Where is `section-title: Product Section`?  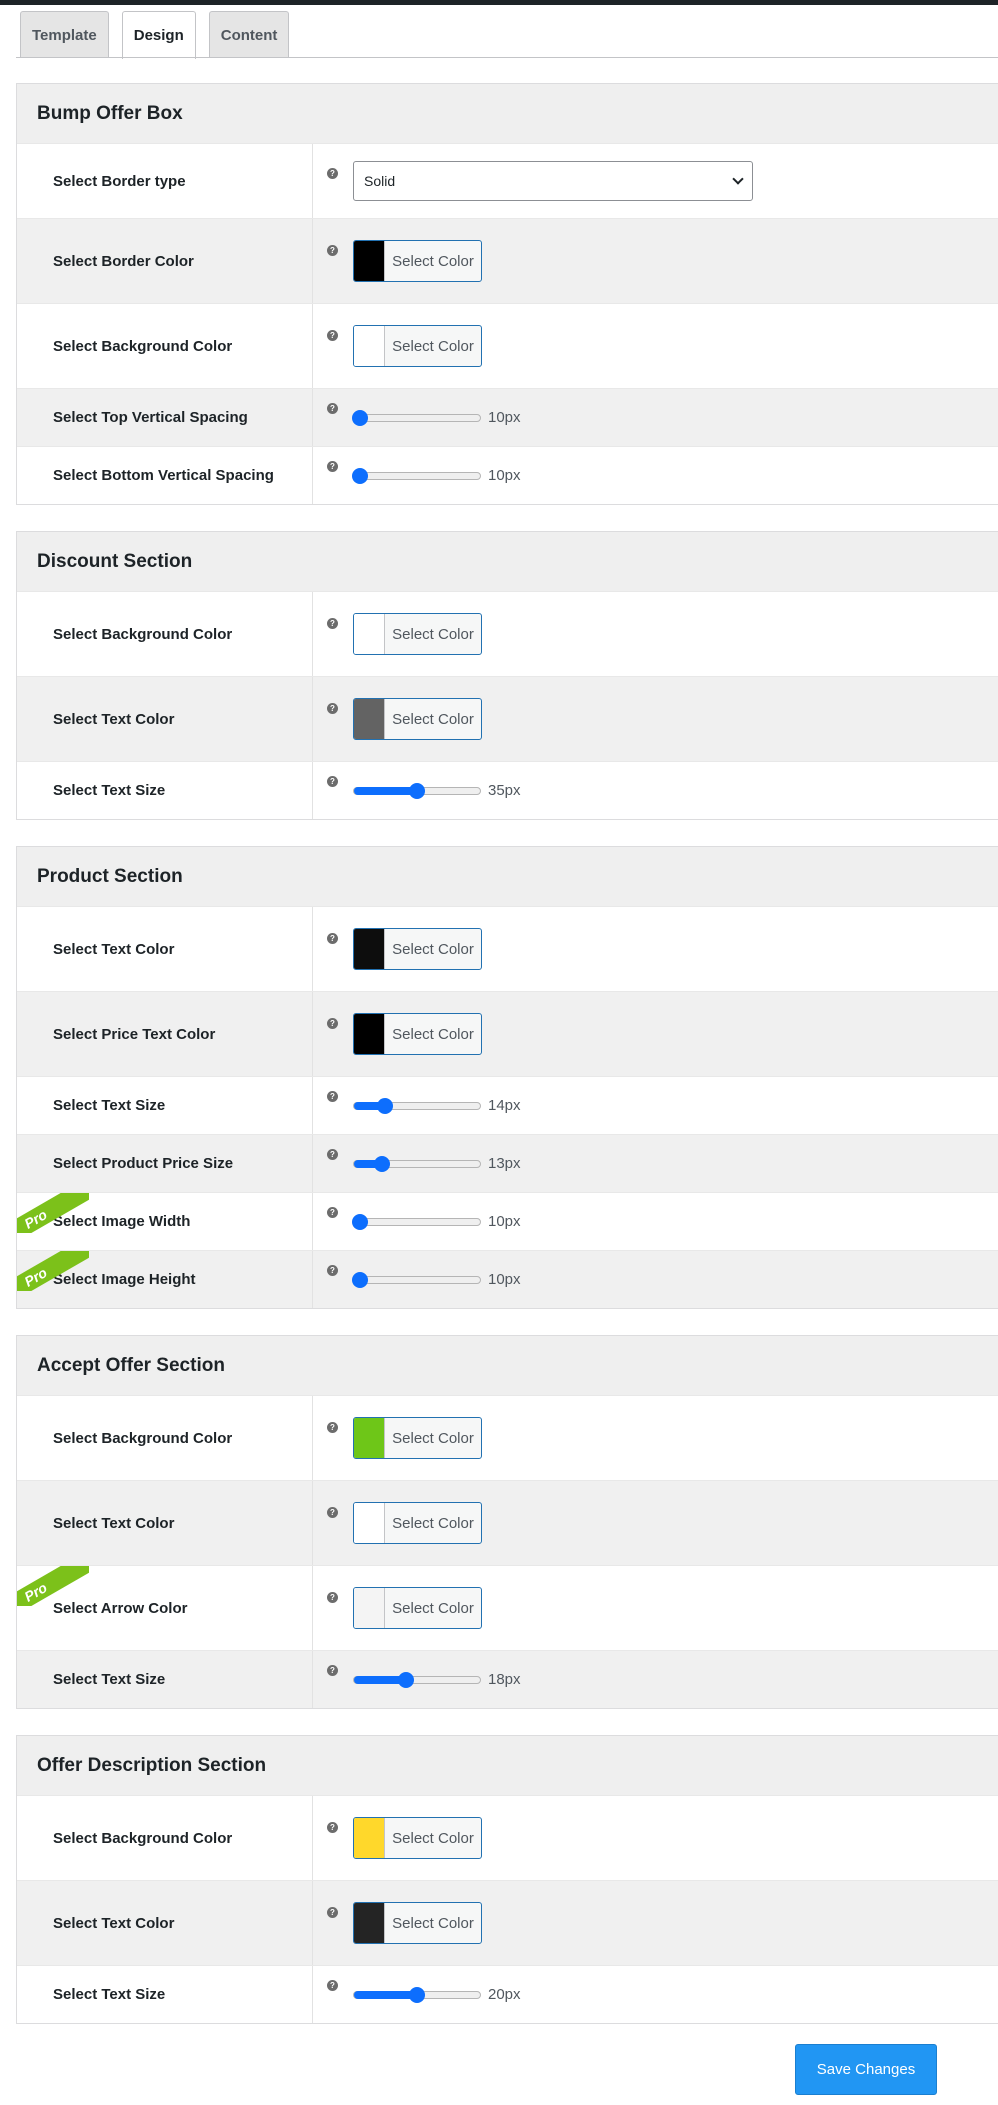
section-title: Product Section is located at coordinates (507, 876).